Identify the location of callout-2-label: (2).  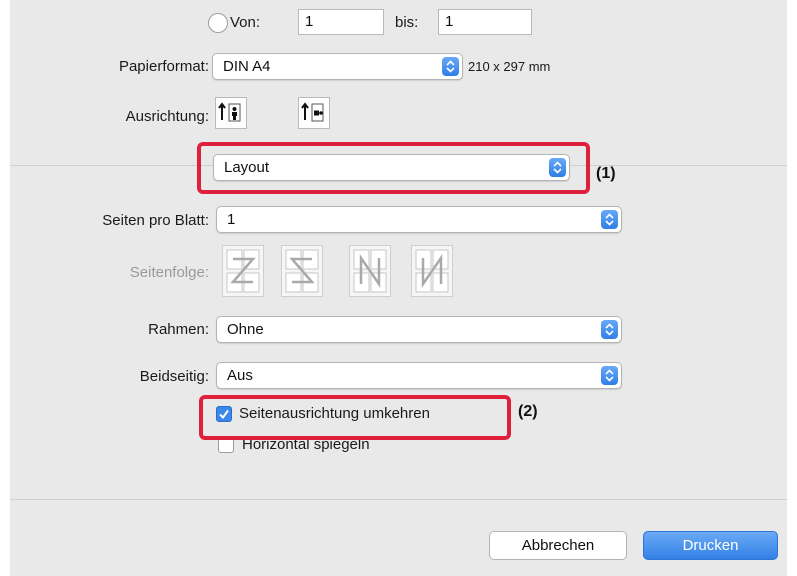
(528, 411).